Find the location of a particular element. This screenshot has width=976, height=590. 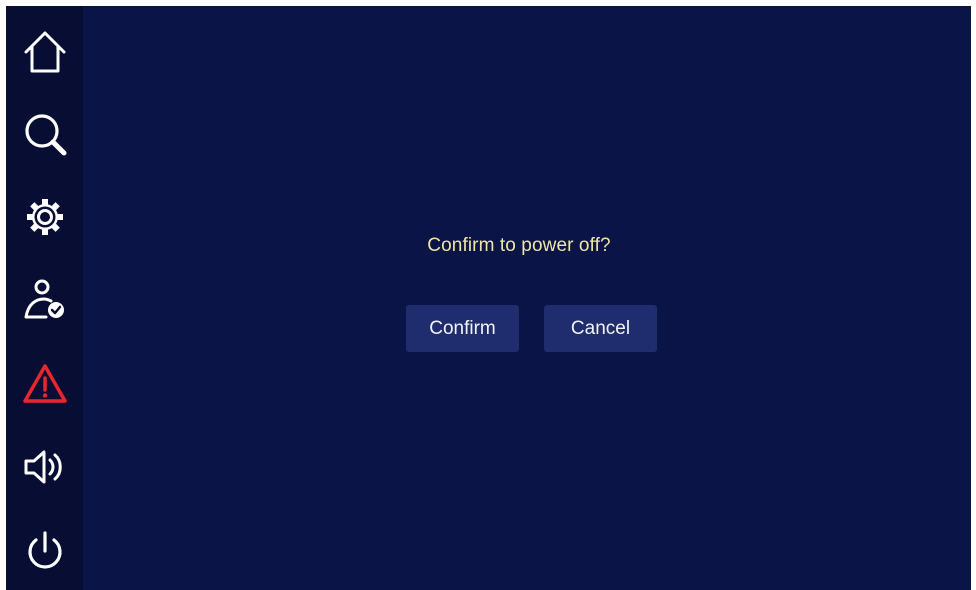

sidebar-item-users is located at coordinates (44, 300).